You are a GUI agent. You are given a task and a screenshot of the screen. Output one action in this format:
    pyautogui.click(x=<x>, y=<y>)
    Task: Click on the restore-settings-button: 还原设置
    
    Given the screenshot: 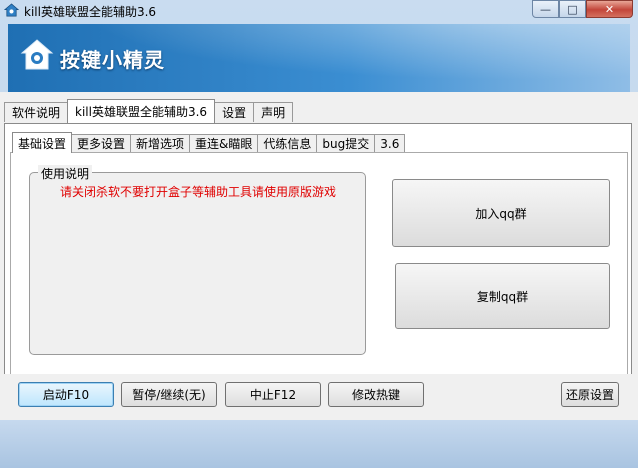 What is the action you would take?
    pyautogui.click(x=590, y=394)
    